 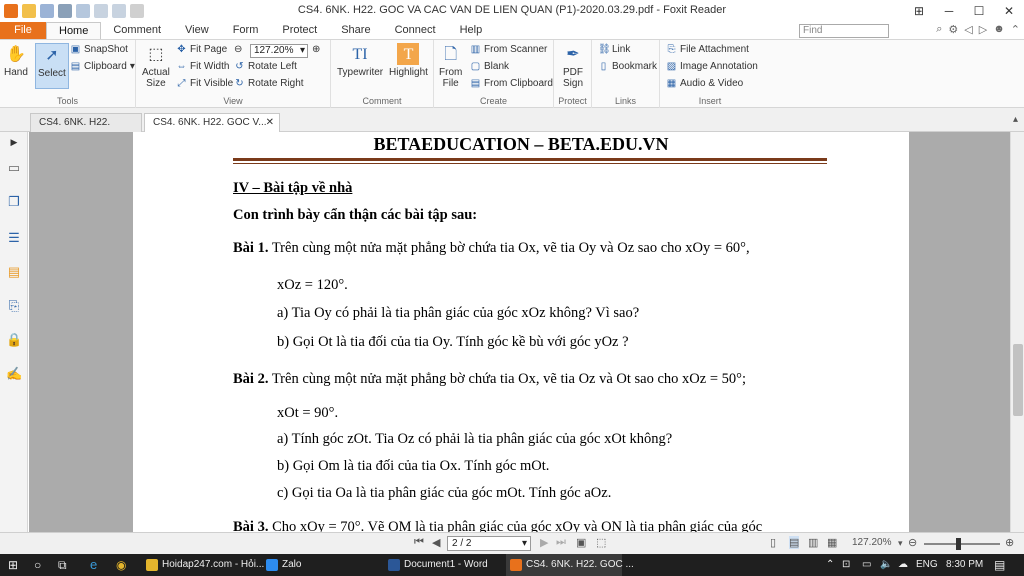 I want to click on zoom-slider-track, so click(x=962, y=544).